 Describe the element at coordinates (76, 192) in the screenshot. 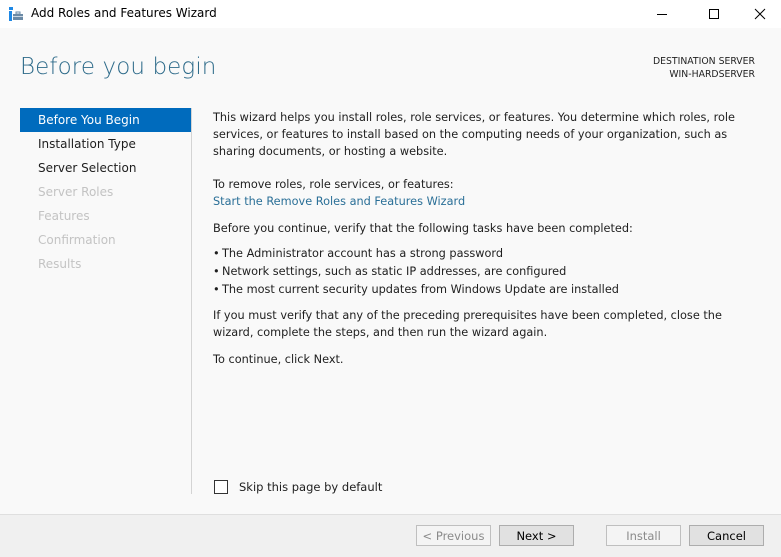

I see `nav-item-server-roles: Server Roles` at that location.